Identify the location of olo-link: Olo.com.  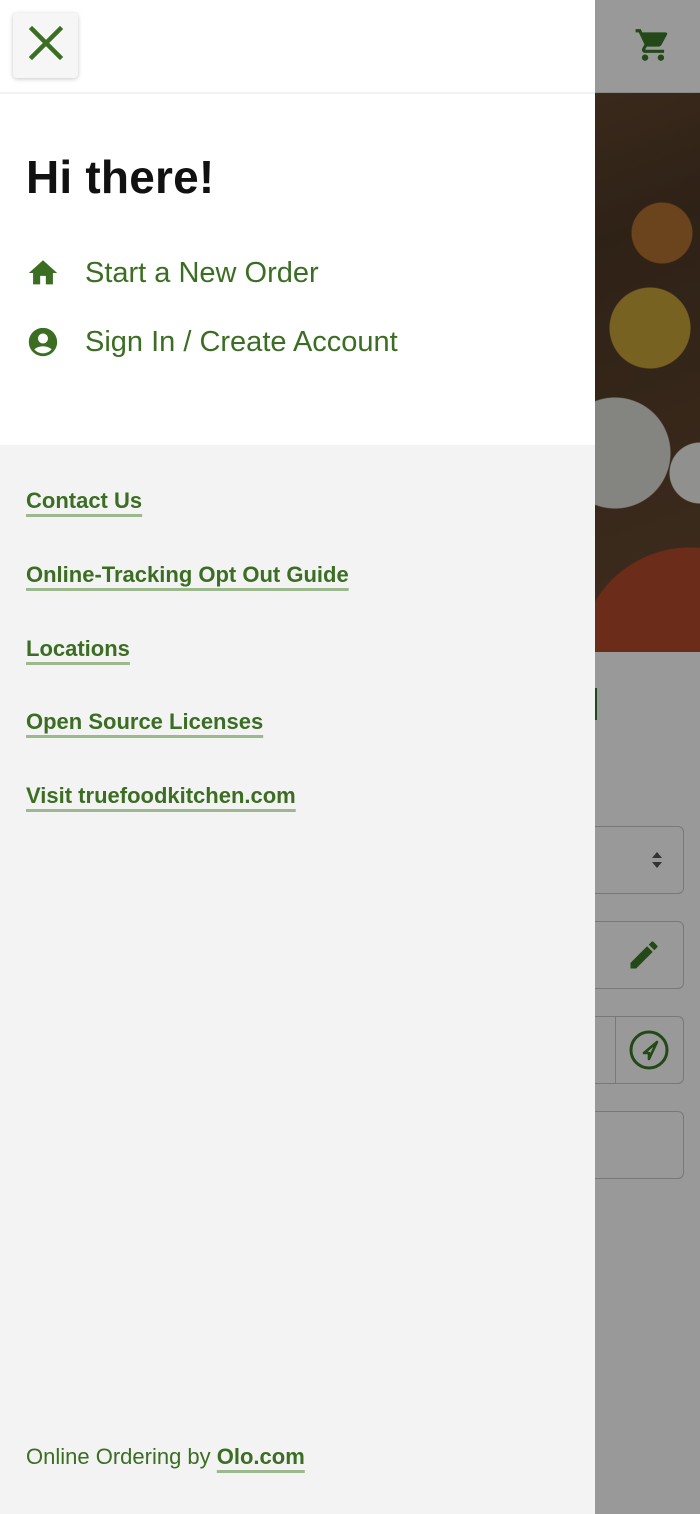
(261, 1456).